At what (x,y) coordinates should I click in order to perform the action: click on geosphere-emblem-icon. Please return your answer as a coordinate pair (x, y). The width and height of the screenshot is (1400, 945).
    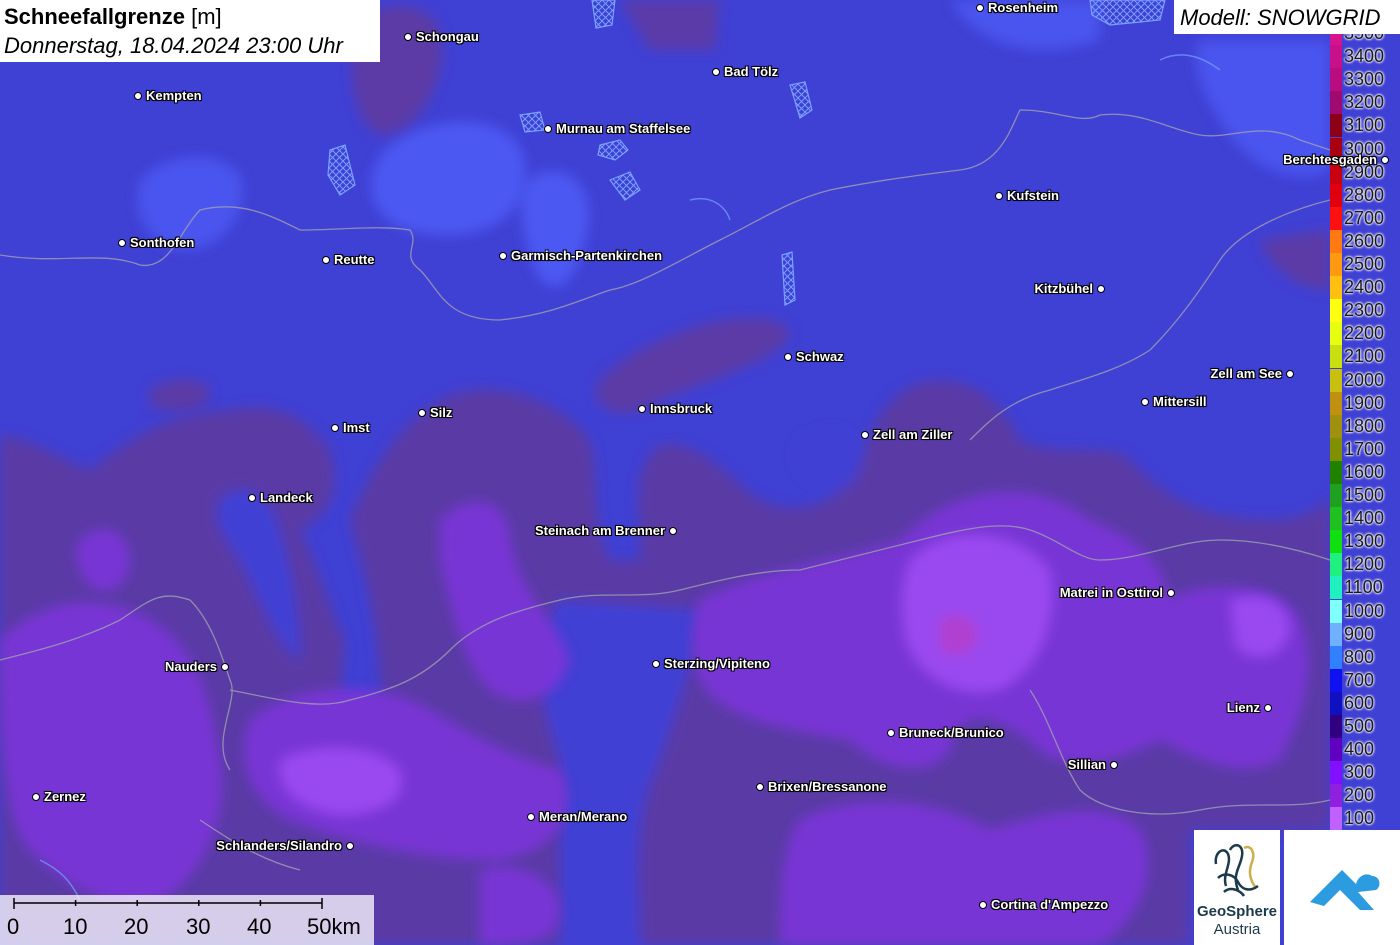
    Looking at the image, I should click on (1236, 870).